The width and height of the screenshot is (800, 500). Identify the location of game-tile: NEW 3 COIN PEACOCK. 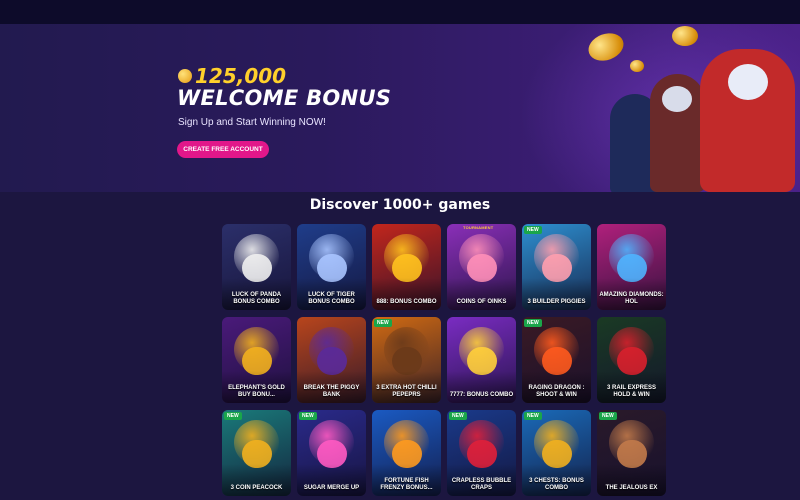
(256, 453).